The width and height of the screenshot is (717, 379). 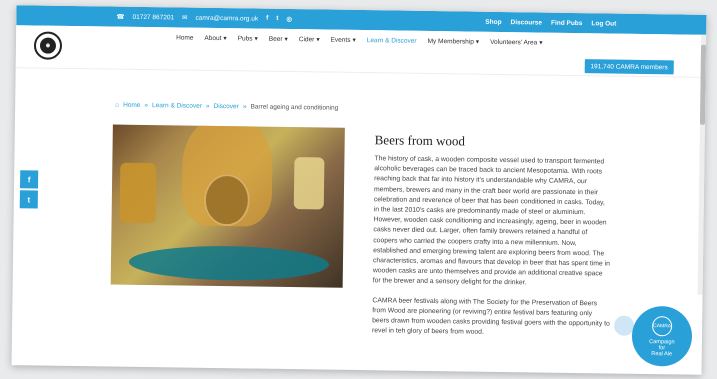 I want to click on camra-logo: ◉, so click(x=48, y=45).